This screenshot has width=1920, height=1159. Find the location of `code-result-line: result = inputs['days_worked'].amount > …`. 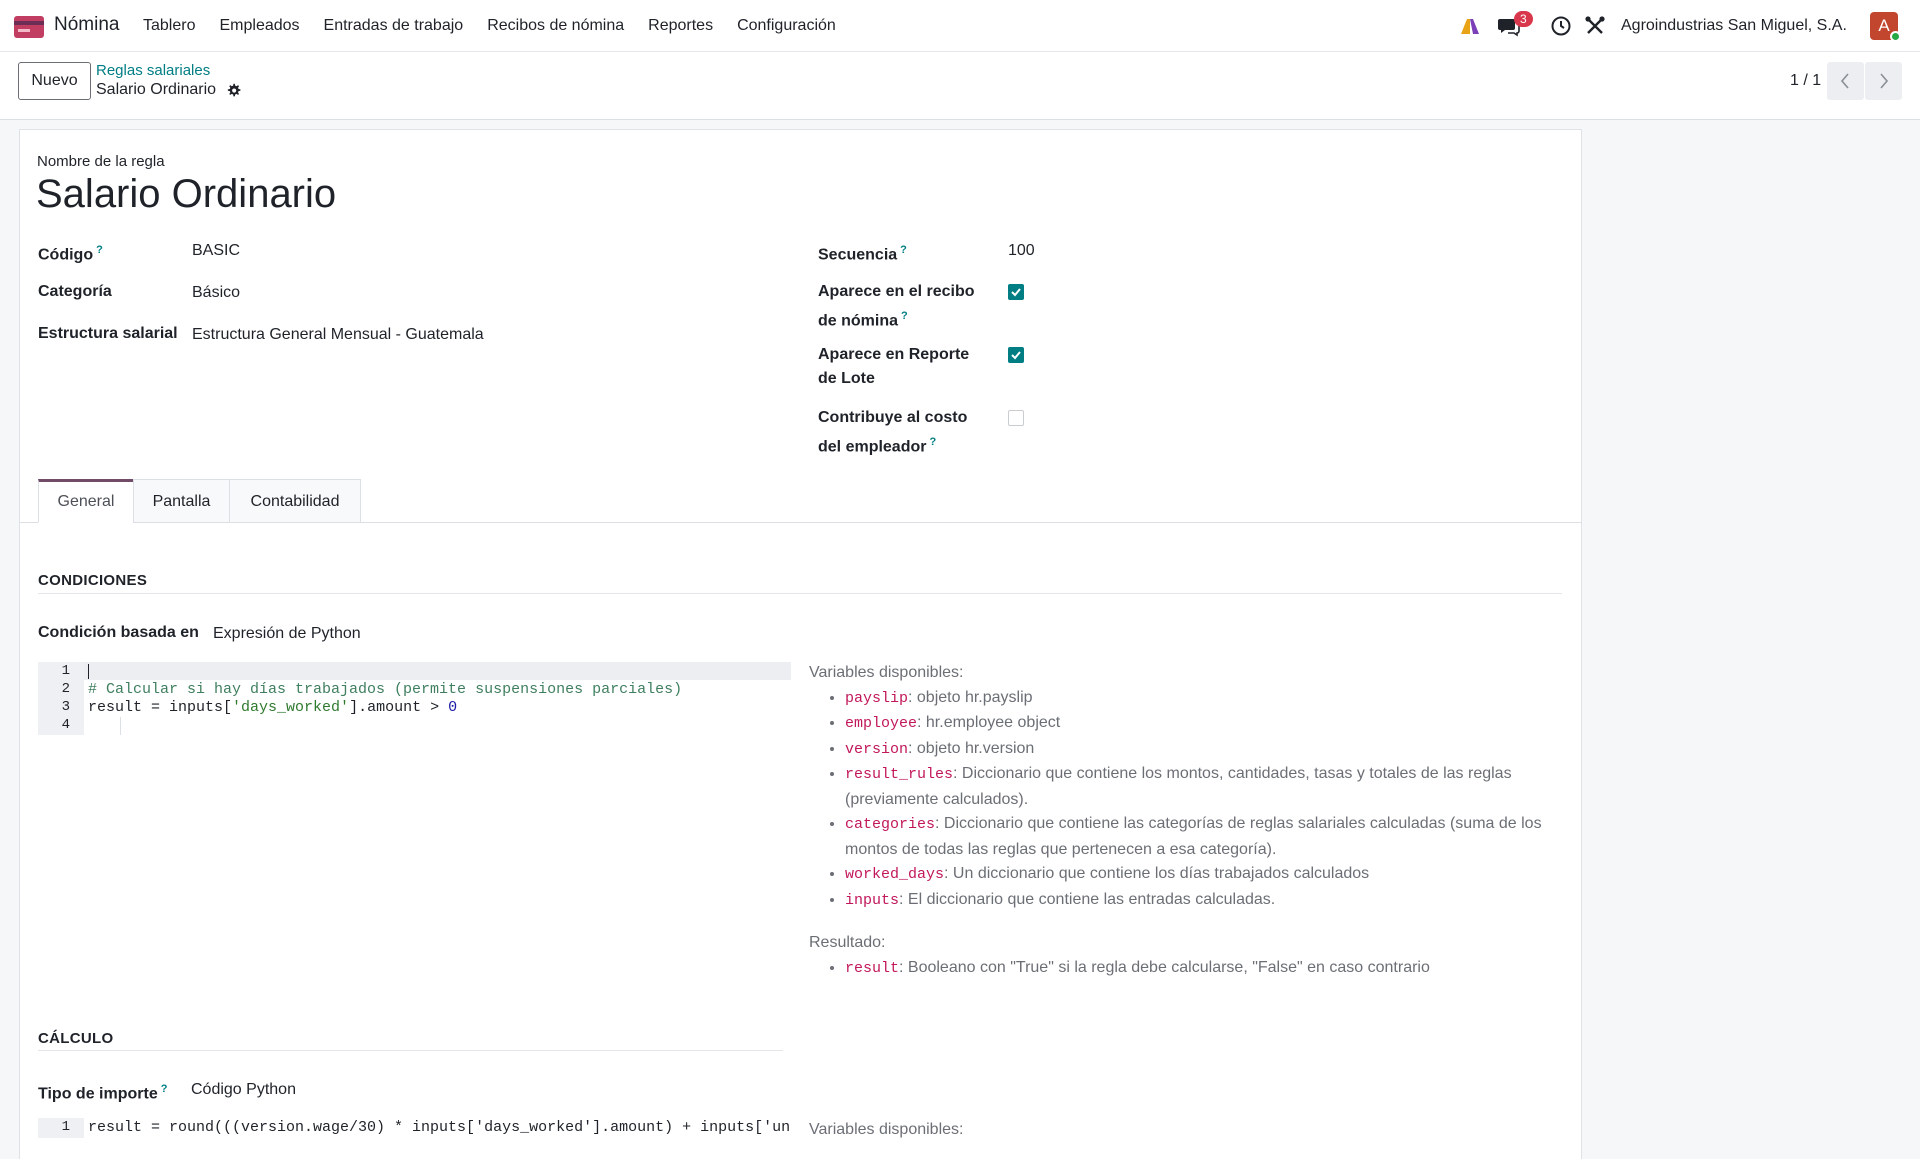

code-result-line: result = inputs['days_worked'].amount > … is located at coordinates (273, 707).